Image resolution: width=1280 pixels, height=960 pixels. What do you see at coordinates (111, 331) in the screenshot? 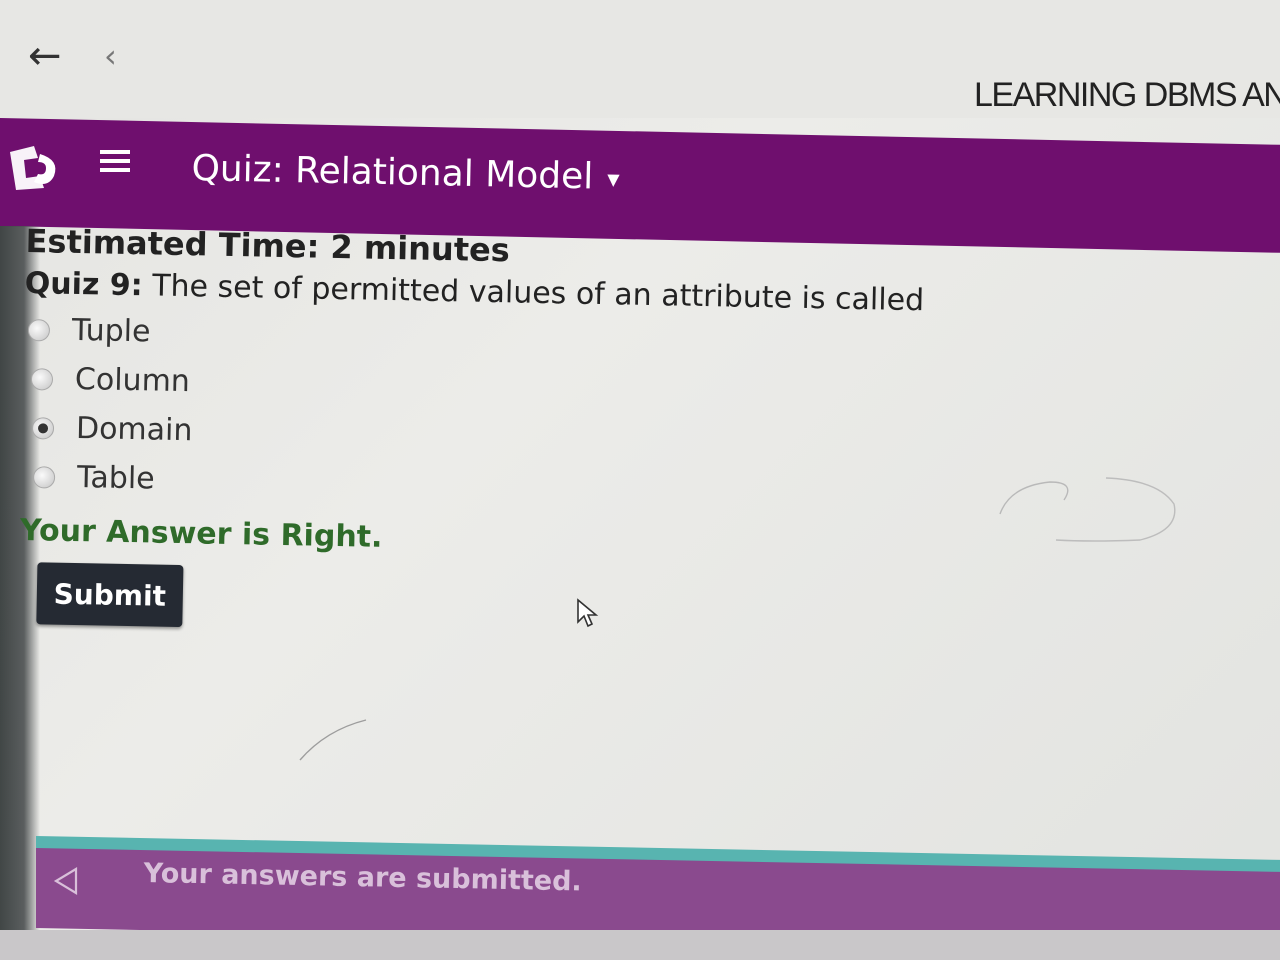
I see `option-label: Tuple` at bounding box center [111, 331].